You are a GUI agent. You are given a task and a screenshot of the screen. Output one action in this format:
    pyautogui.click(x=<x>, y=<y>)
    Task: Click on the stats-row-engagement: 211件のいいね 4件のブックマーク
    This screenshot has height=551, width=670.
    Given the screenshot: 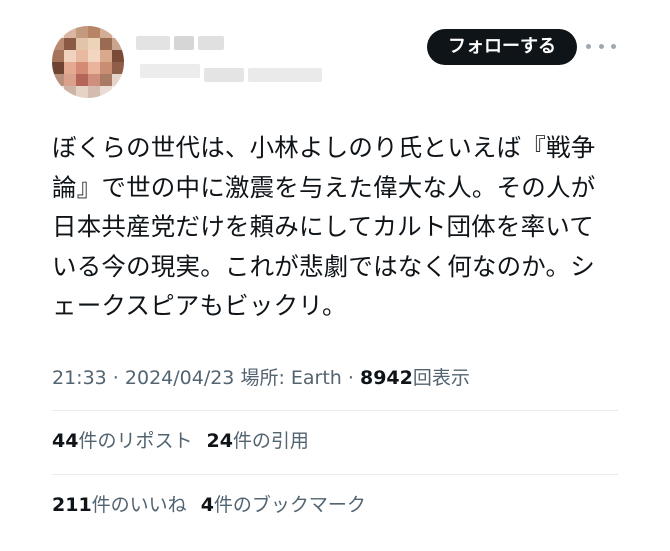 What is the action you would take?
    pyautogui.click(x=335, y=505)
    